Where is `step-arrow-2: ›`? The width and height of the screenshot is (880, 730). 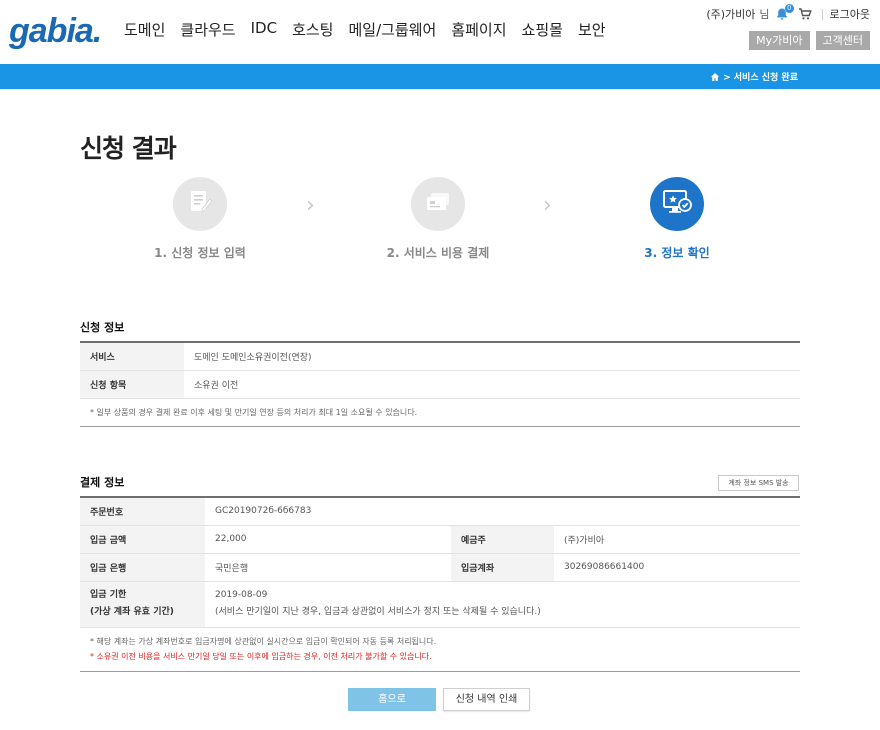 step-arrow-2: › is located at coordinates (547, 205).